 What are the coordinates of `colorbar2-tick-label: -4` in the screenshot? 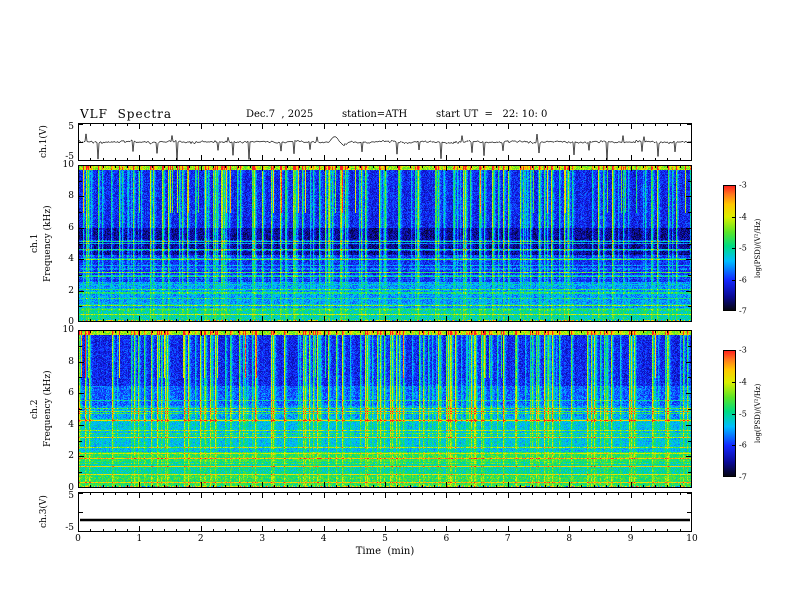 It's located at (743, 382).